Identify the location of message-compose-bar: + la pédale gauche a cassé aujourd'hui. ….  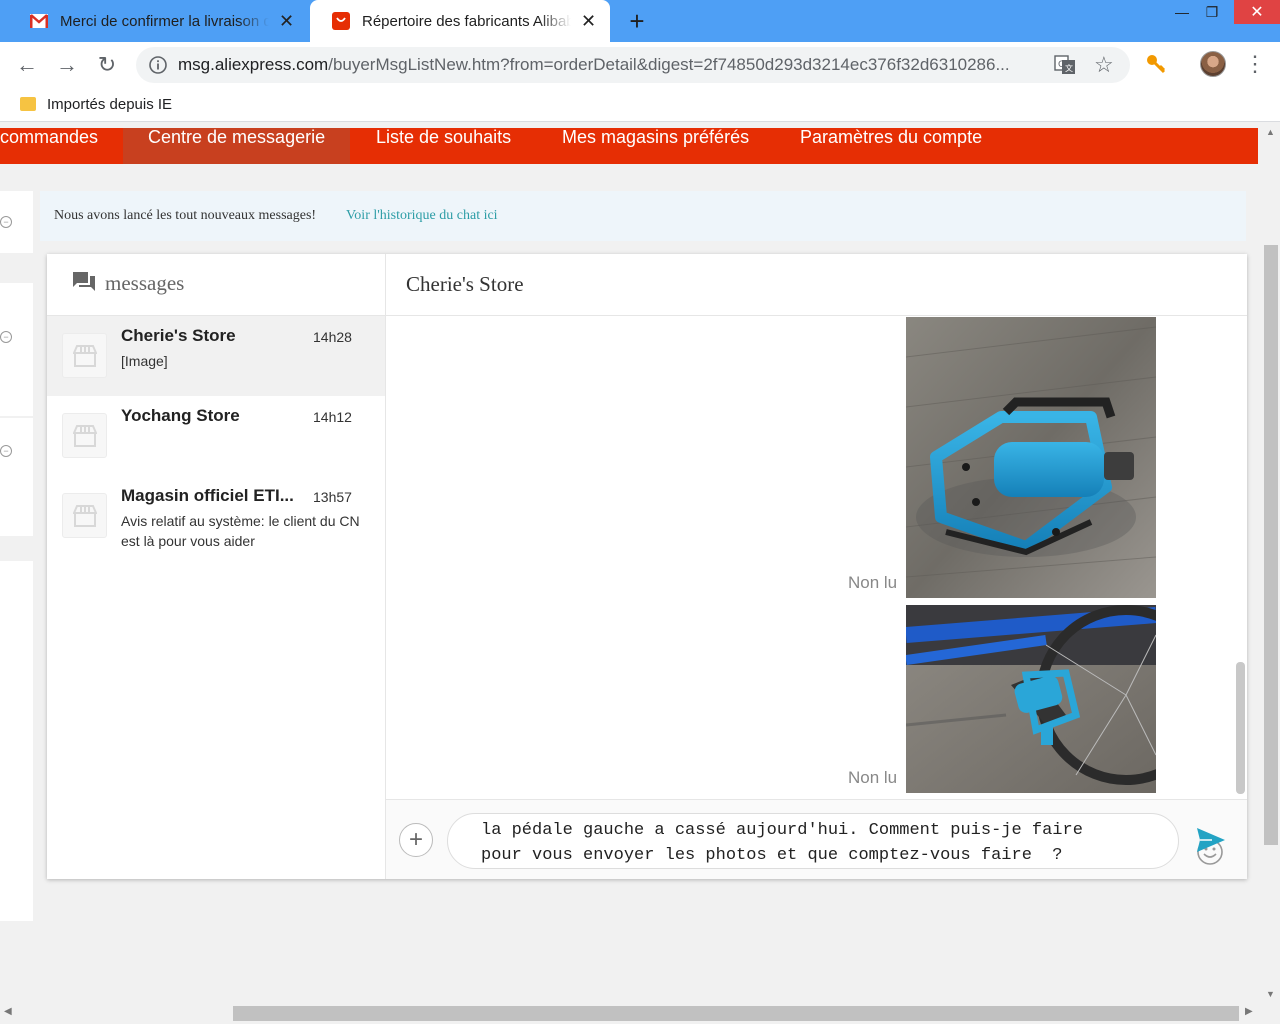
(816, 839).